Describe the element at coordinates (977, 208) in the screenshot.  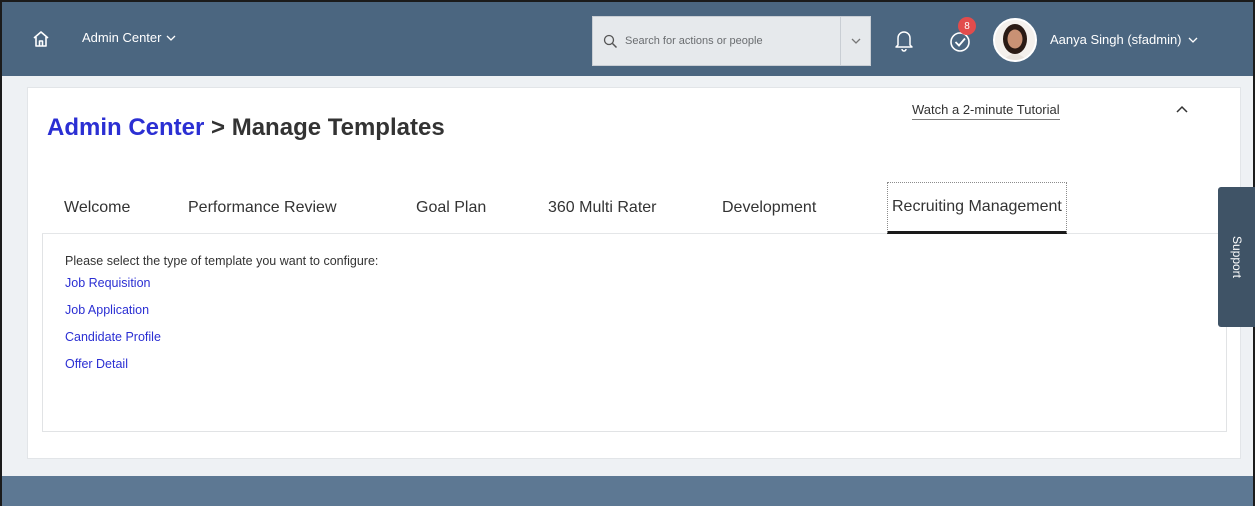
I see `tab-recruiting-management: Recruiting Management` at that location.